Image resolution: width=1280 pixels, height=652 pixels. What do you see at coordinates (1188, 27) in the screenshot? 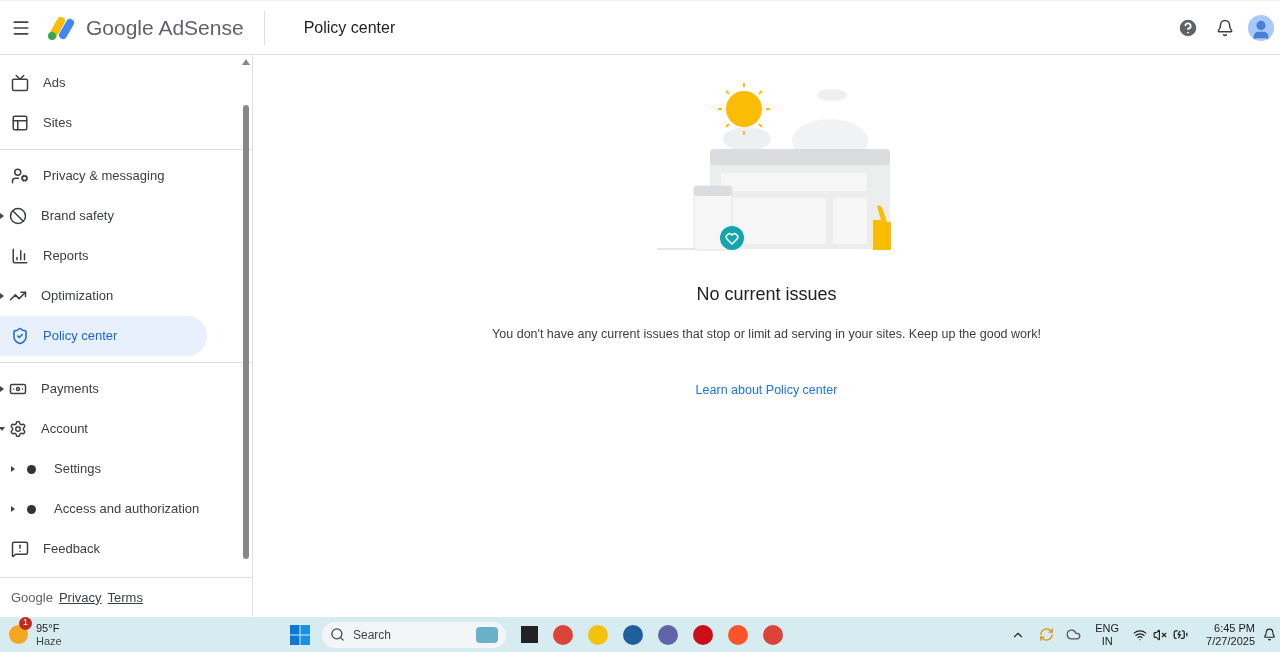
I see `help-icon` at bounding box center [1188, 27].